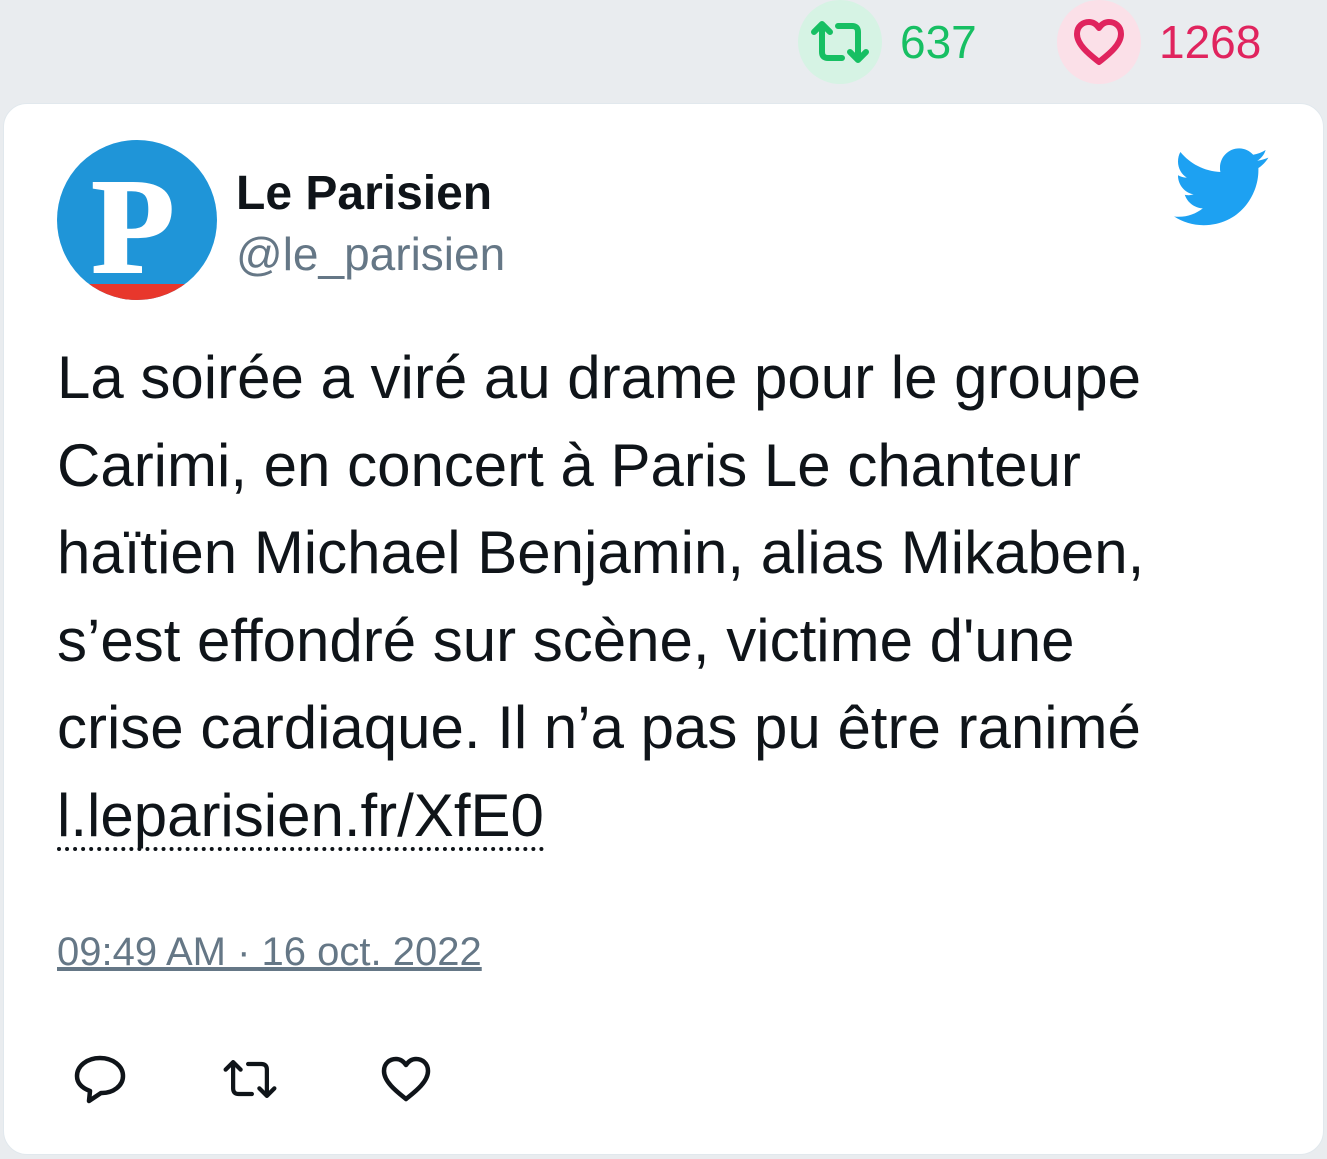 Image resolution: width=1327 pixels, height=1159 pixels. I want to click on retweet-stat: 637, so click(887, 42).